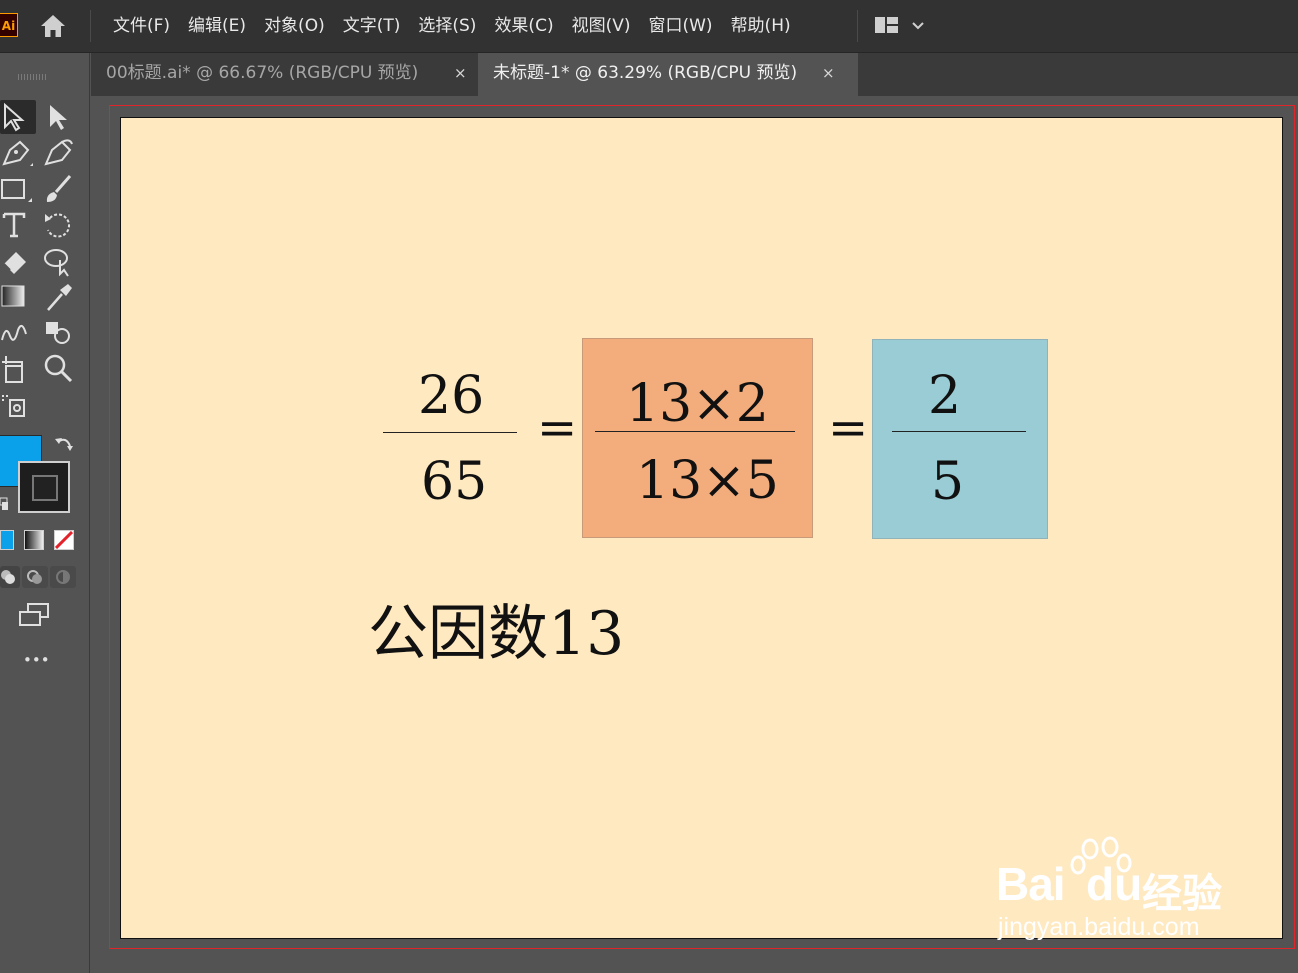 Image resolution: width=1298 pixels, height=973 pixels. I want to click on fraction-2-numerator: 13×2, so click(697, 404).